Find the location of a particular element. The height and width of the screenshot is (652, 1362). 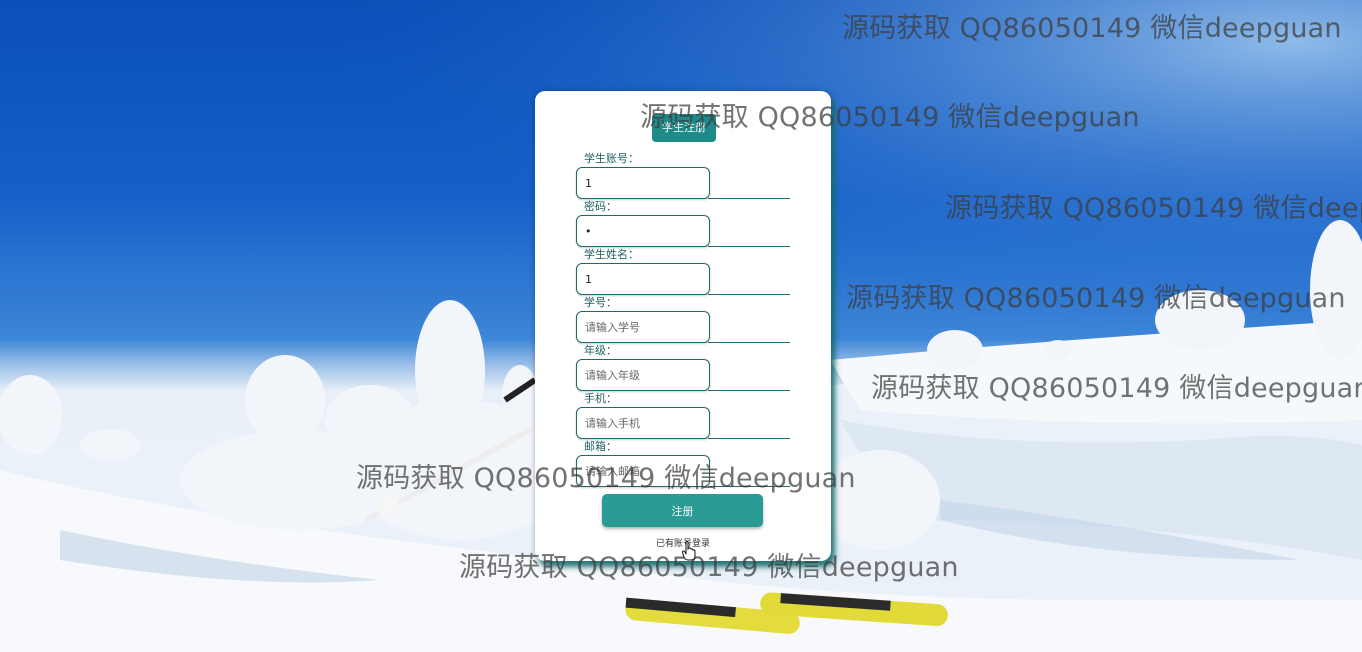

hand-pointer-icon is located at coordinates (689, 551).